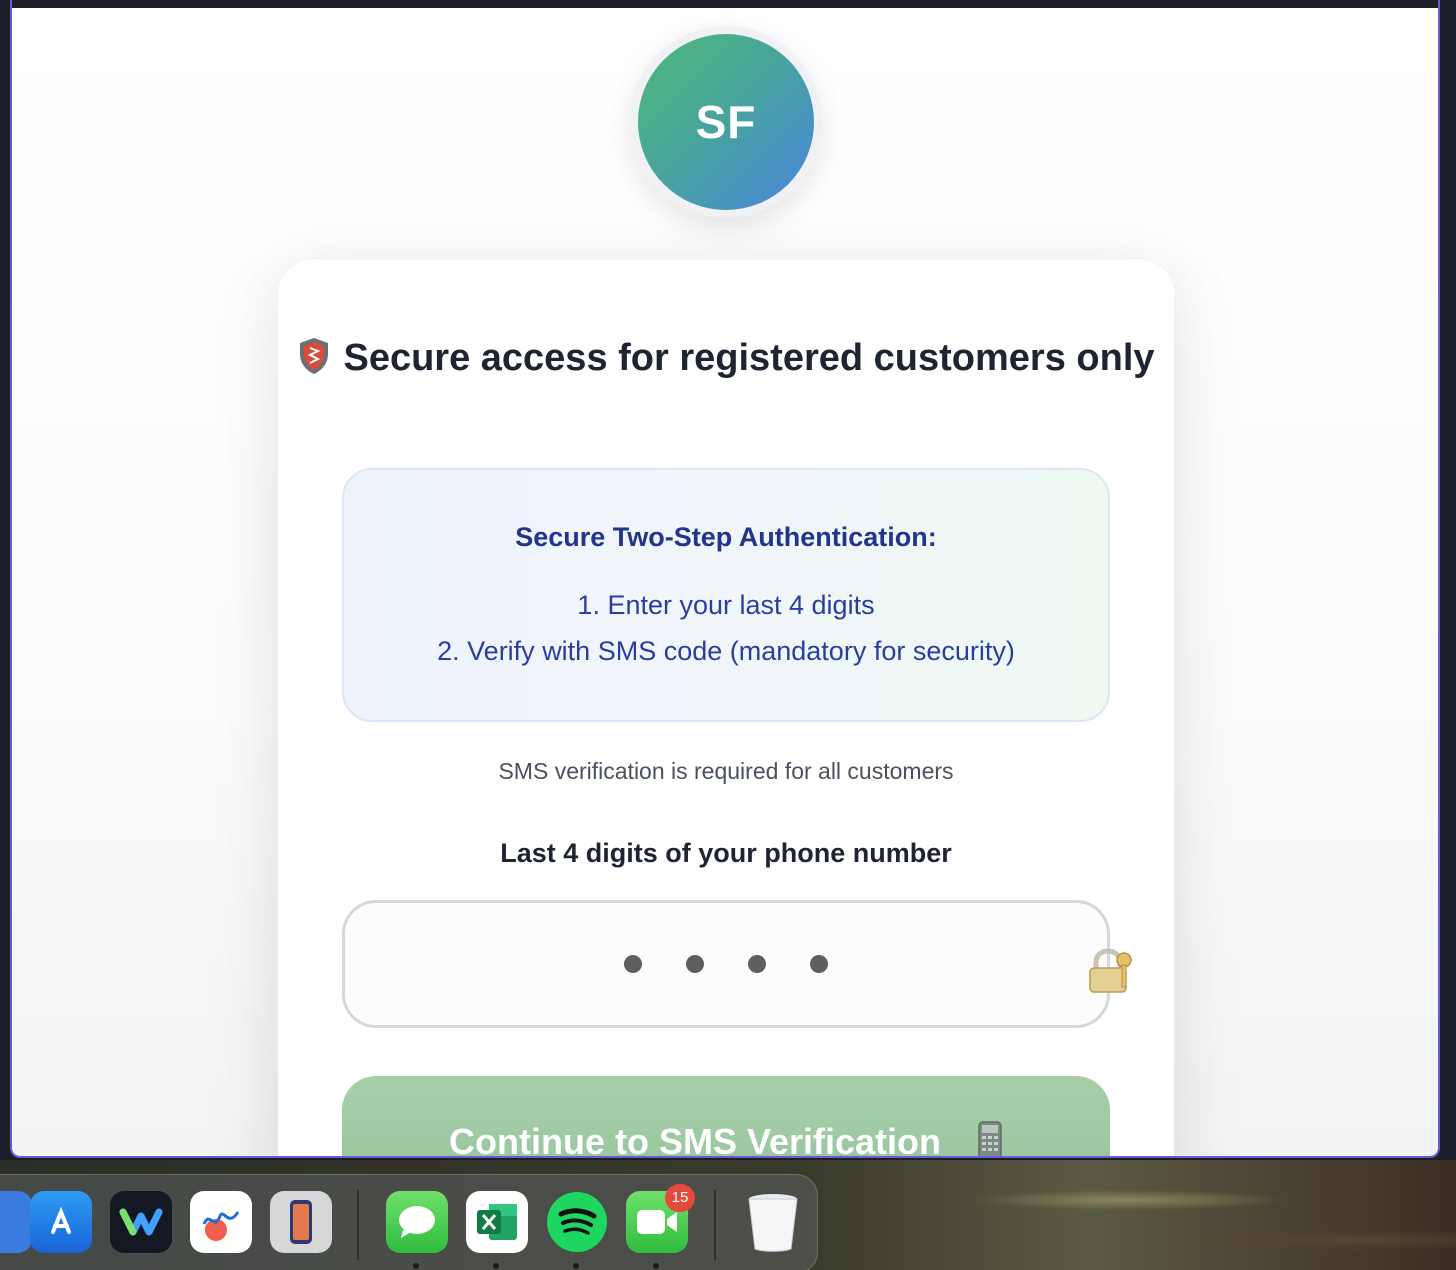 The height and width of the screenshot is (1270, 1456). What do you see at coordinates (725, 4) in the screenshot?
I see `window-topbar` at bounding box center [725, 4].